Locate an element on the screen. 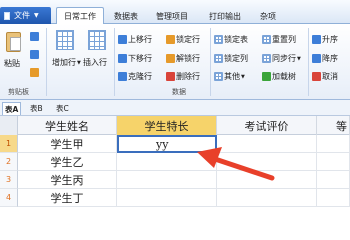 The height and width of the screenshot is (240, 350). annotation-arrow is located at coordinates (236, 164).